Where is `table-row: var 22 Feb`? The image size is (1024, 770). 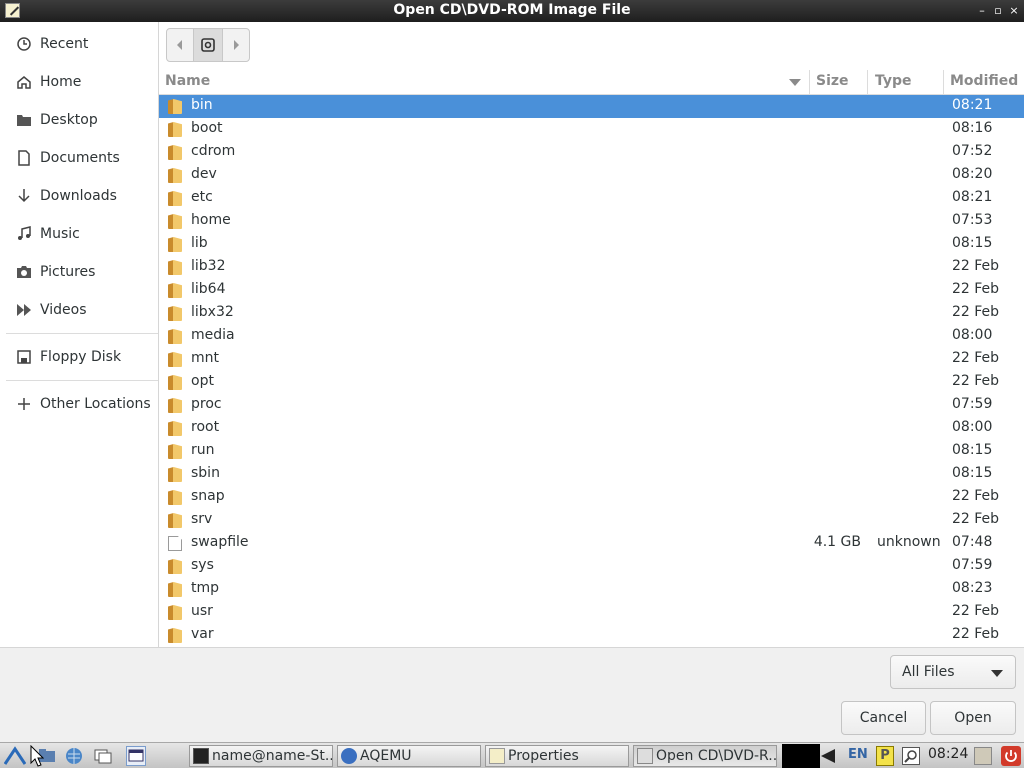
table-row: var 22 Feb is located at coordinates (591, 635).